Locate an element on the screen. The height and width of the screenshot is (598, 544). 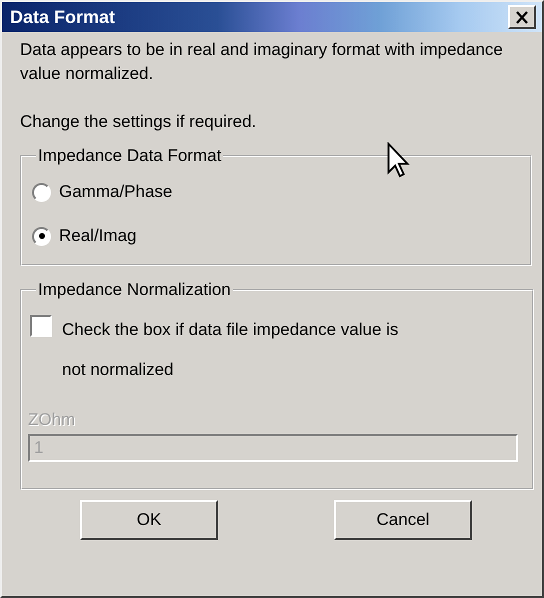
checkbox is located at coordinates (41, 326).